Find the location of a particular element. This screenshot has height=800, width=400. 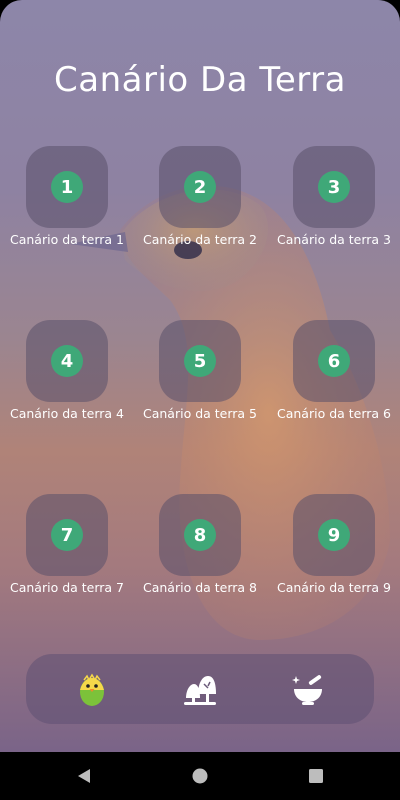

song-button: 8 is located at coordinates (200, 535).